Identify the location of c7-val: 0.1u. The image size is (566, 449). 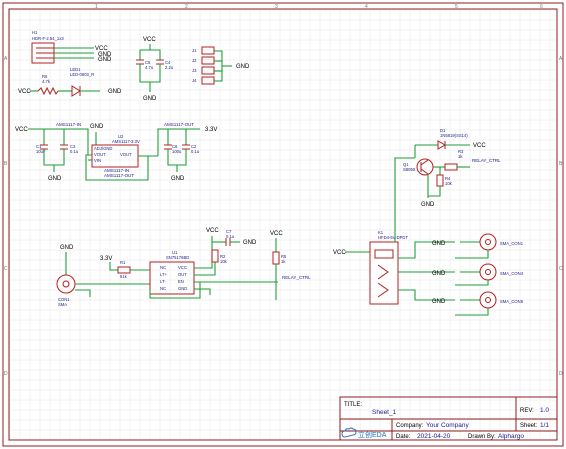
(230, 236).